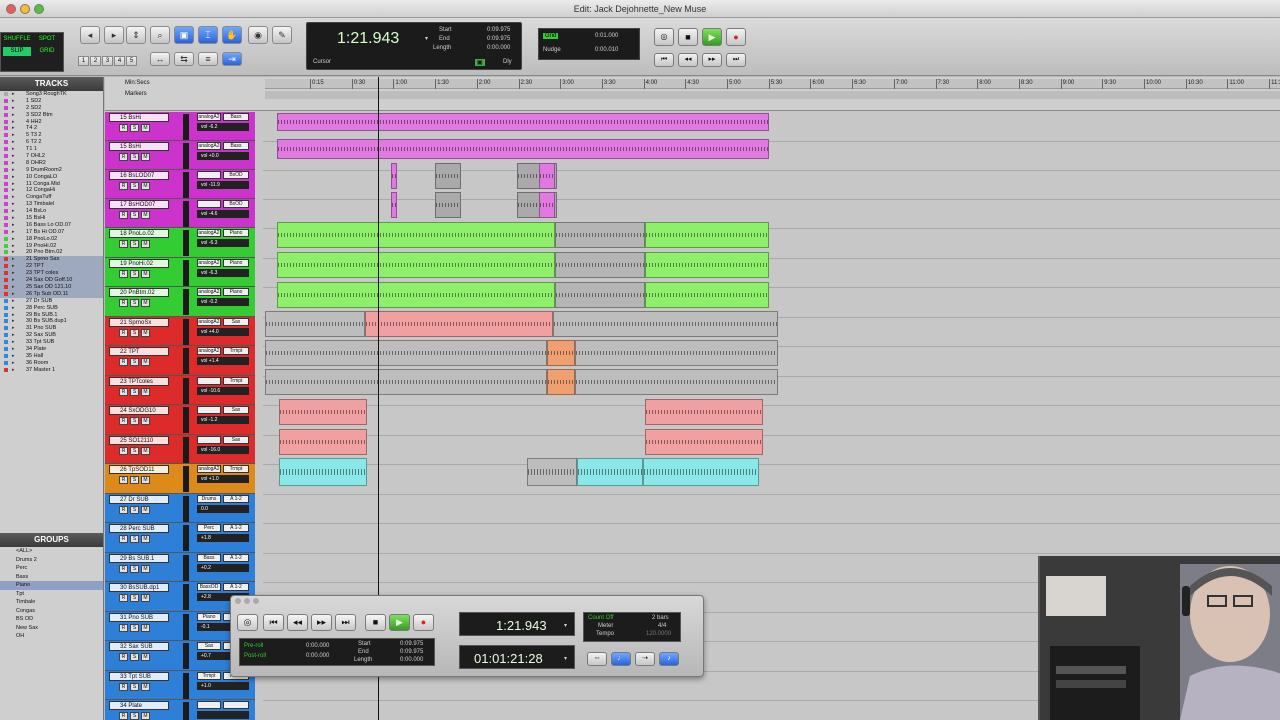 The width and height of the screenshot is (1280, 720). What do you see at coordinates (180, 361) in the screenshot?
I see `track-header: 22 TPT R S ManalogA2 Trmpt vol +1.4` at bounding box center [180, 361].